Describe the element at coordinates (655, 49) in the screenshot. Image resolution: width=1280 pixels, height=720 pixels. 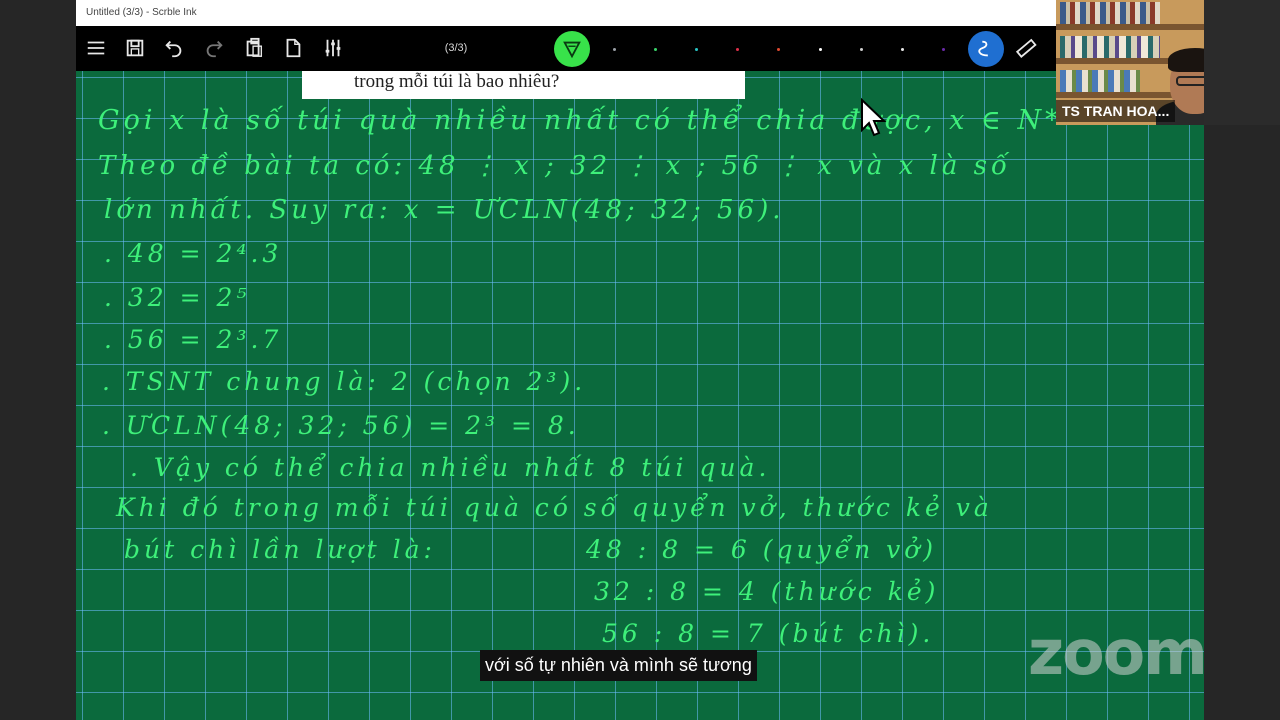
I see `pen-color-green` at that location.